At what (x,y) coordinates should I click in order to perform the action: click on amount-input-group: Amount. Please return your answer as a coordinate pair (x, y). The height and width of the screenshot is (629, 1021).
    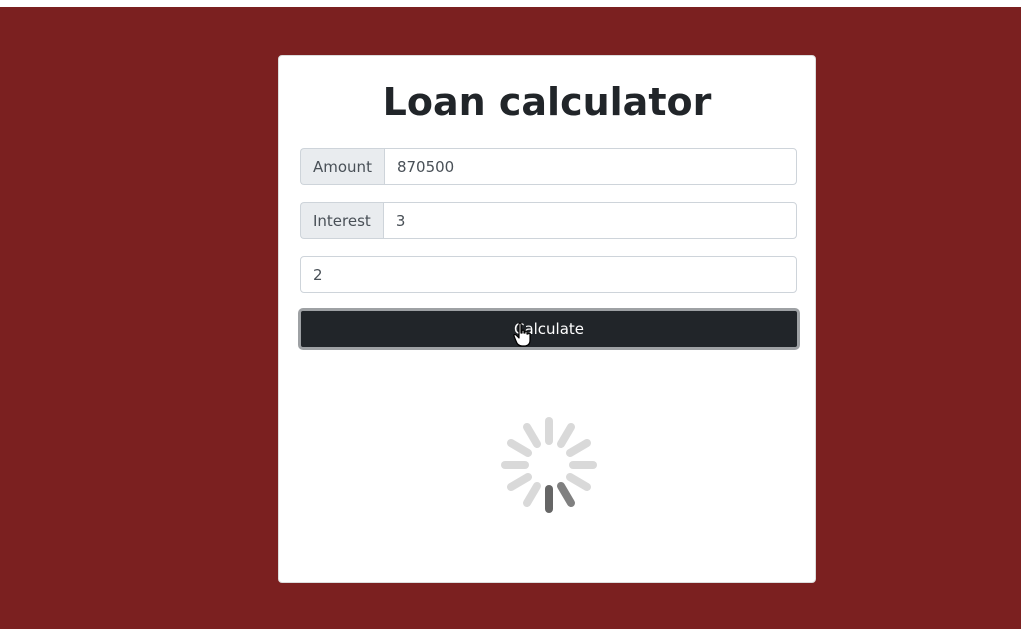
    Looking at the image, I should click on (548, 166).